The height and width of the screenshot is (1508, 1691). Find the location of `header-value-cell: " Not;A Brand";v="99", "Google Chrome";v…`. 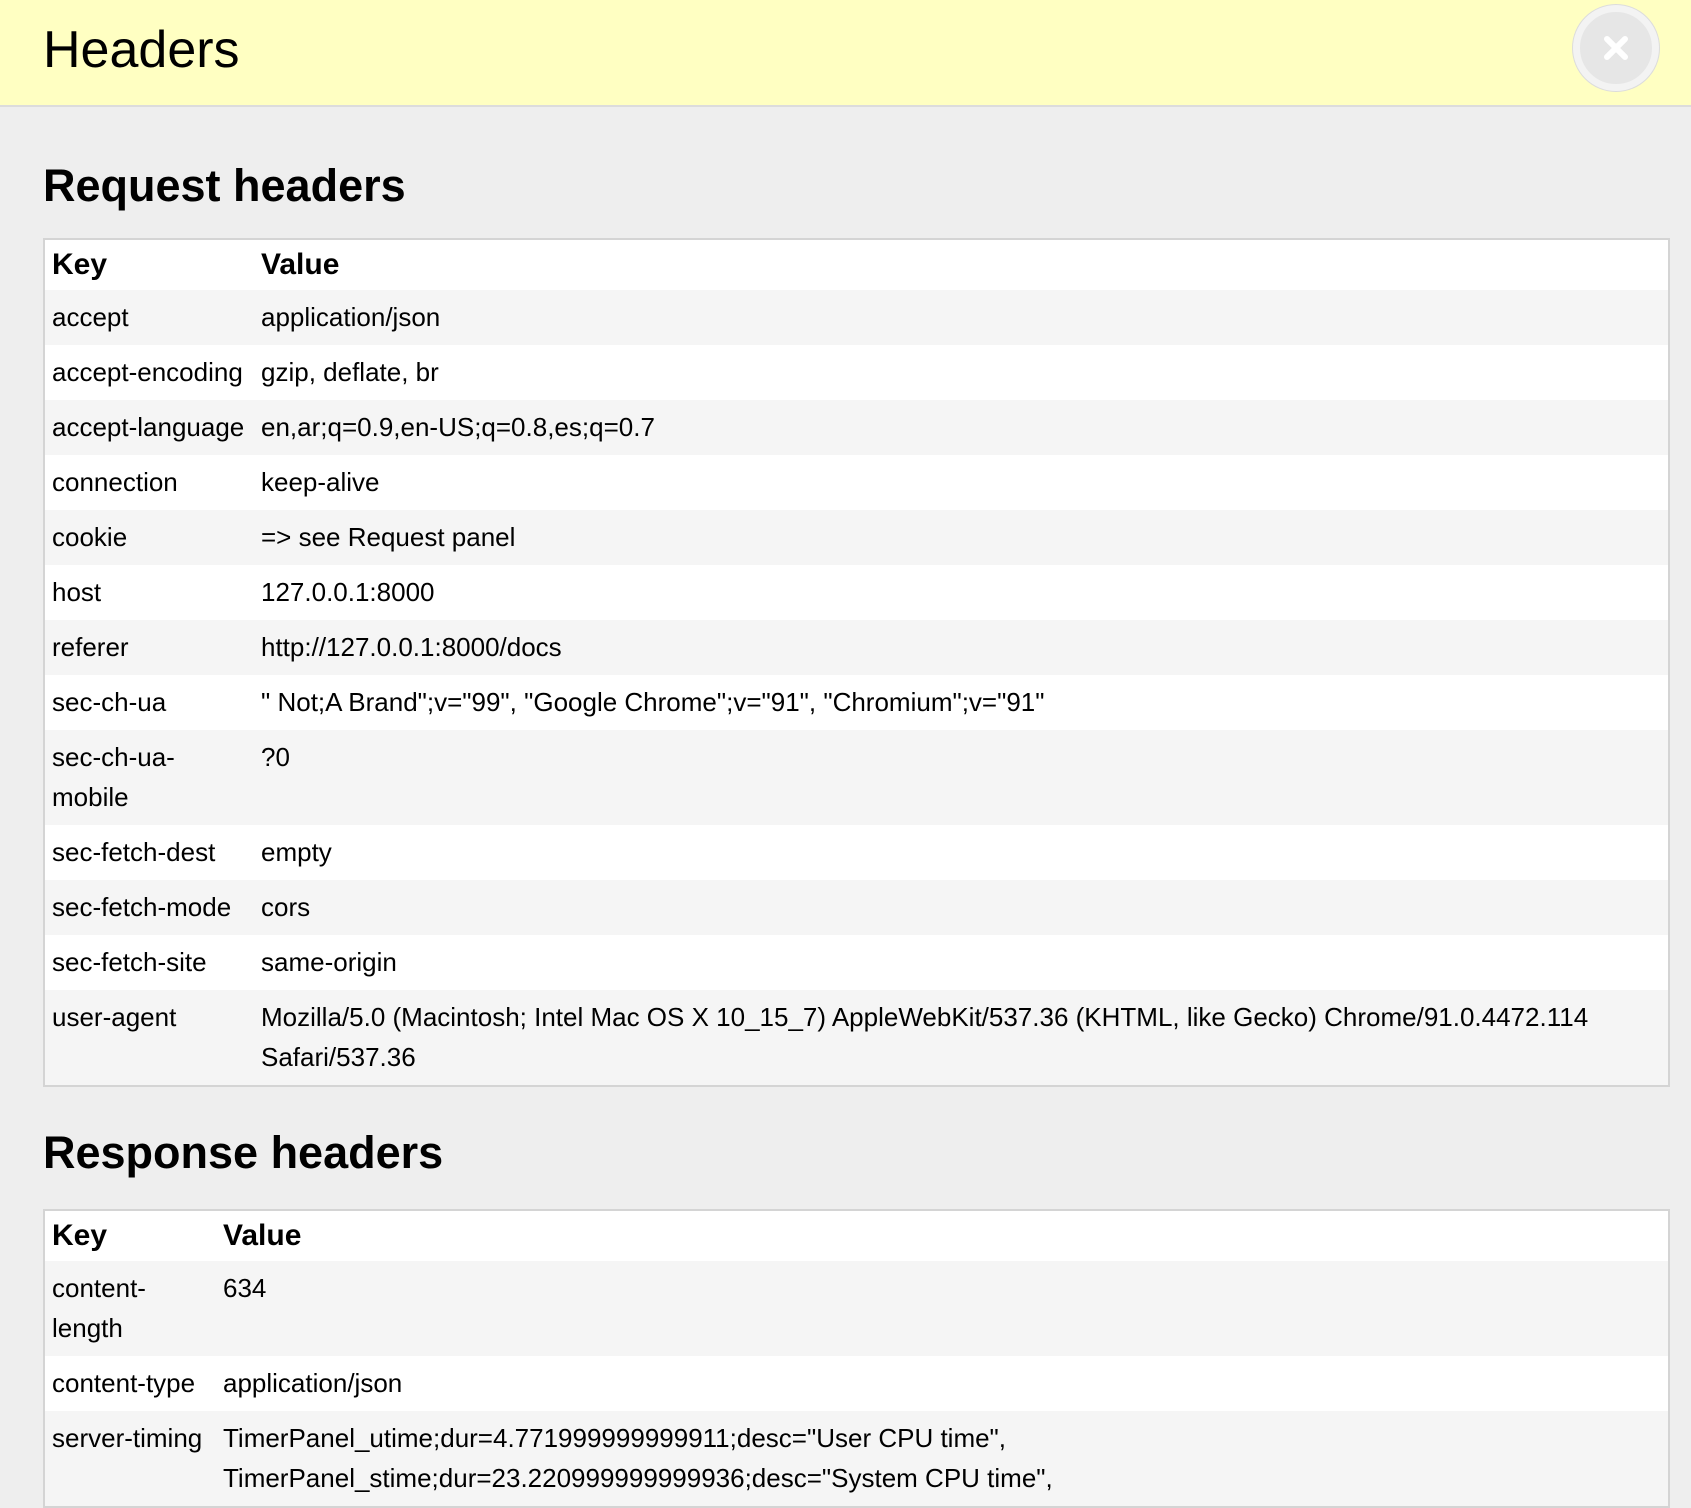

header-value-cell: " Not;A Brand";v="99", "Google Chrome";v… is located at coordinates (961, 702).